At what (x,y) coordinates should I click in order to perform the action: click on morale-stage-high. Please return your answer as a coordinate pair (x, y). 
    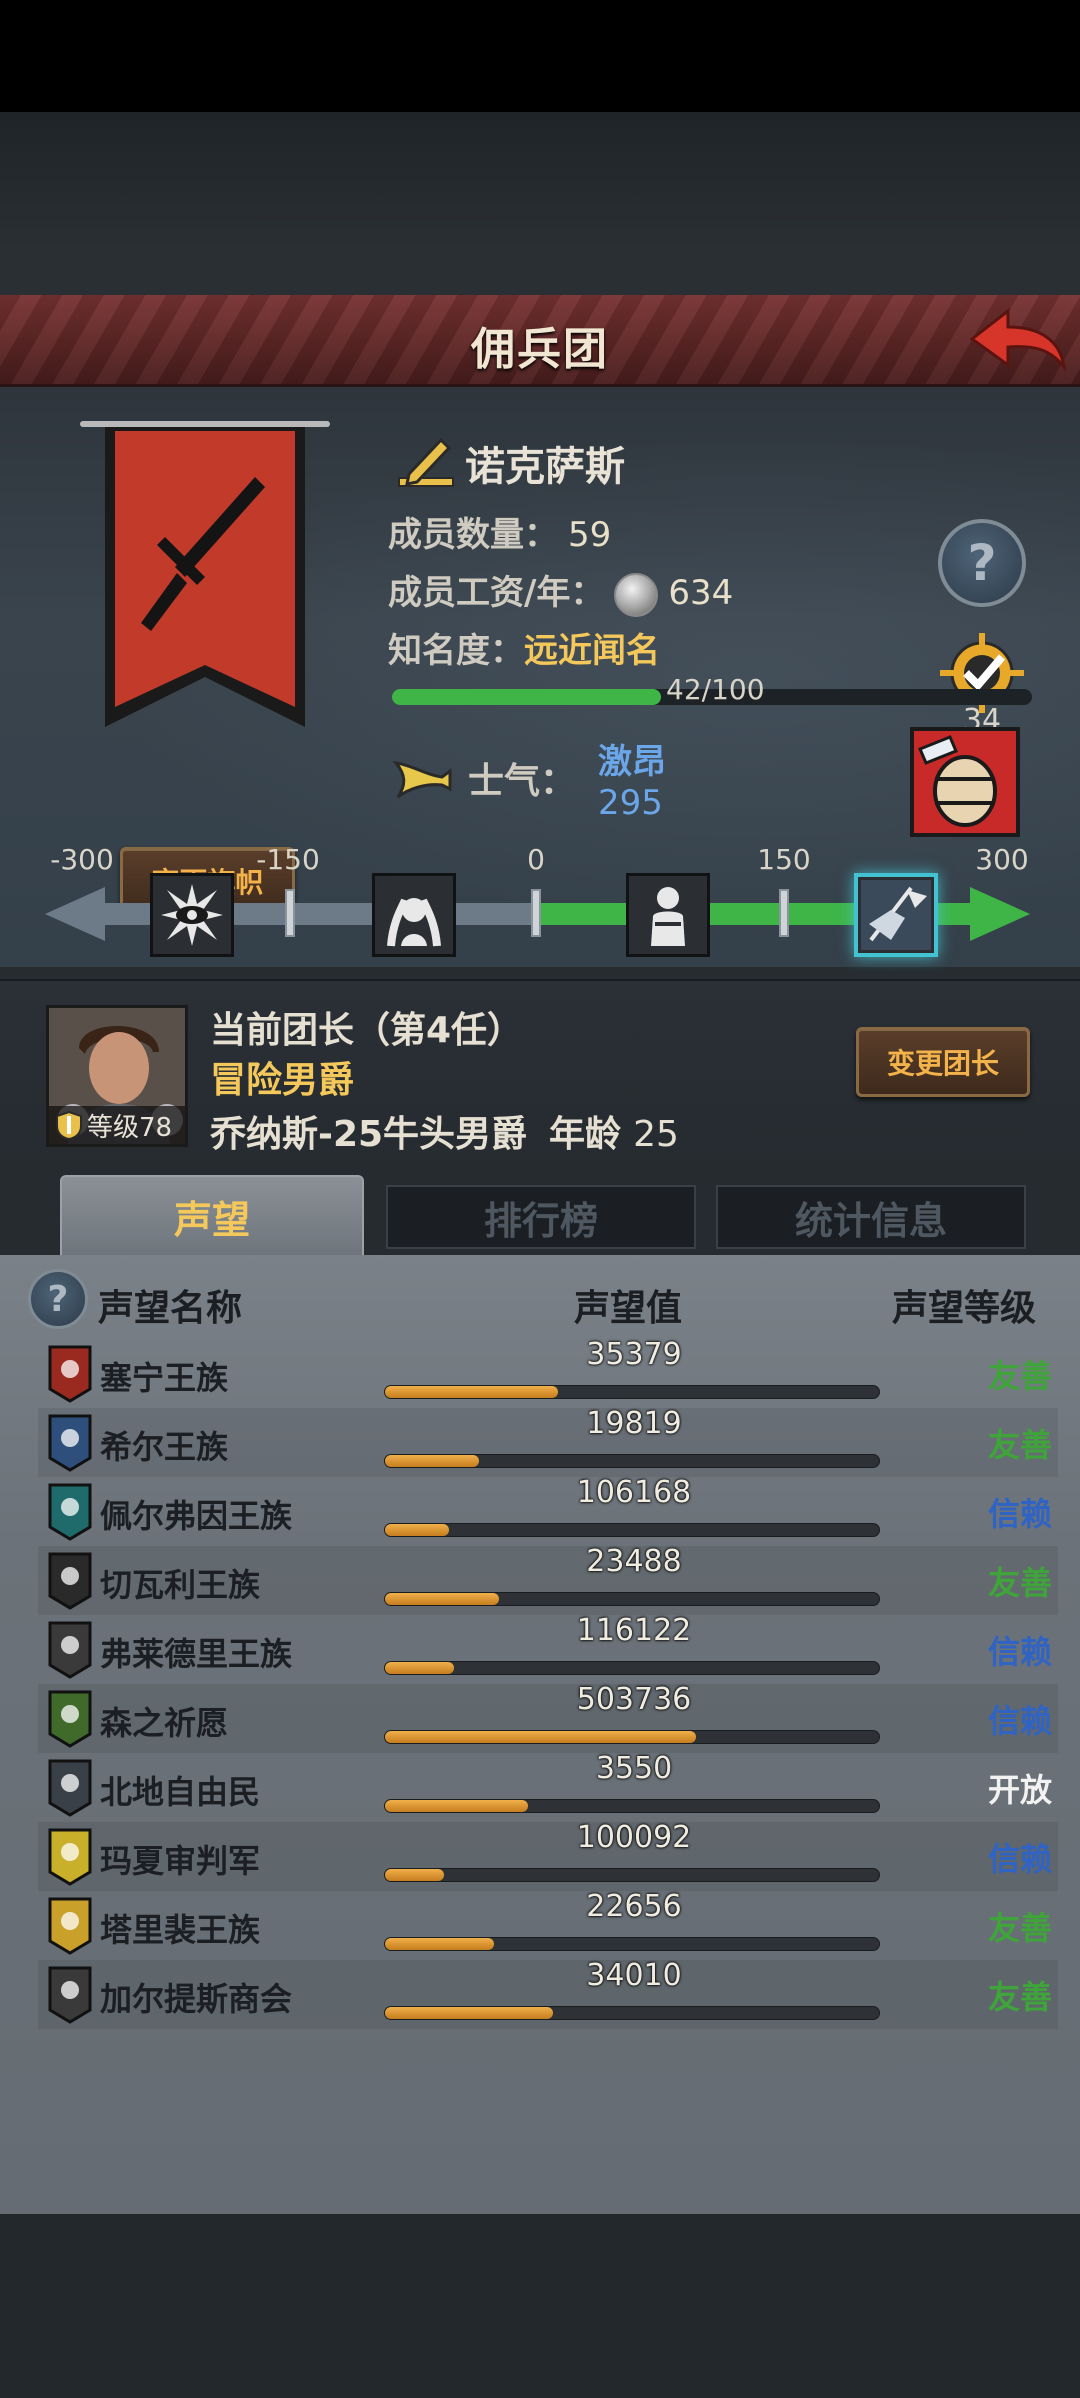
    Looking at the image, I should click on (896, 915).